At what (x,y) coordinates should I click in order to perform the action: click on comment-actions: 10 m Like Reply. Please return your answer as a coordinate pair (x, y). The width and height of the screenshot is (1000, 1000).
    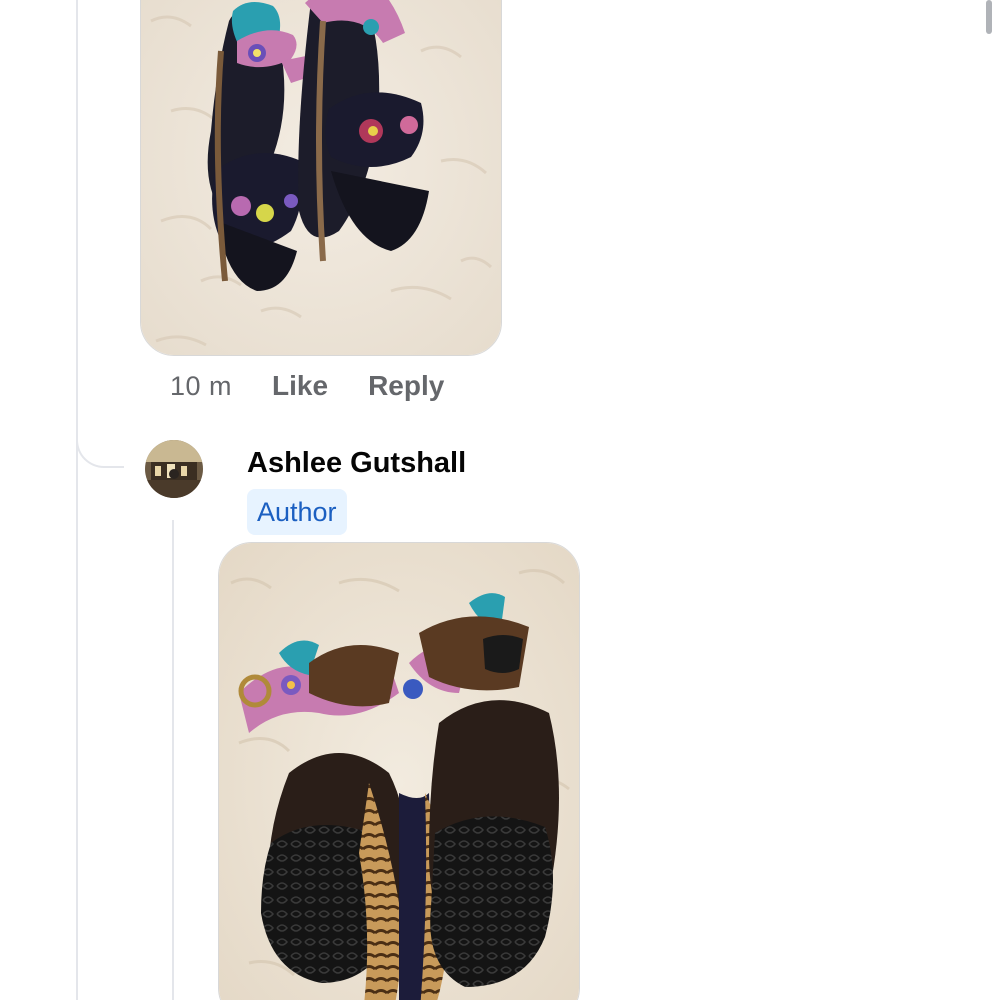
    Looking at the image, I should click on (327, 386).